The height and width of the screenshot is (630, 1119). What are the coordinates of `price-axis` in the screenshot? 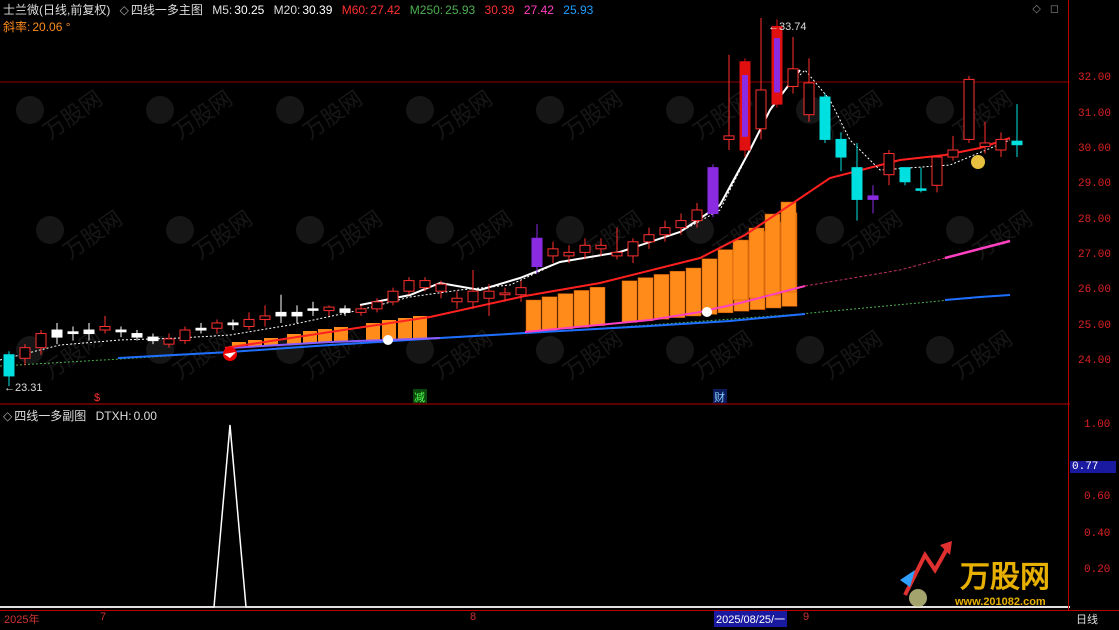 It's located at (1093, 305).